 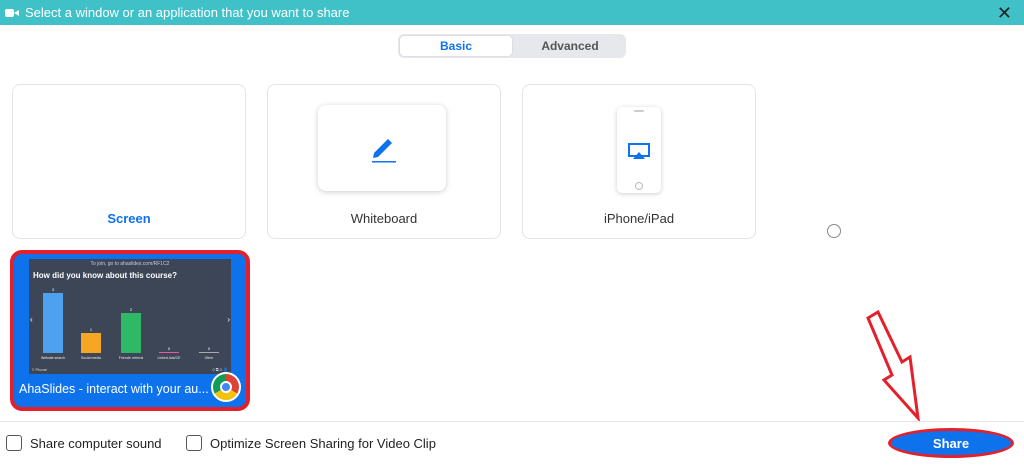 What do you see at coordinates (384, 151) in the screenshot?
I see `pencil-icon` at bounding box center [384, 151].